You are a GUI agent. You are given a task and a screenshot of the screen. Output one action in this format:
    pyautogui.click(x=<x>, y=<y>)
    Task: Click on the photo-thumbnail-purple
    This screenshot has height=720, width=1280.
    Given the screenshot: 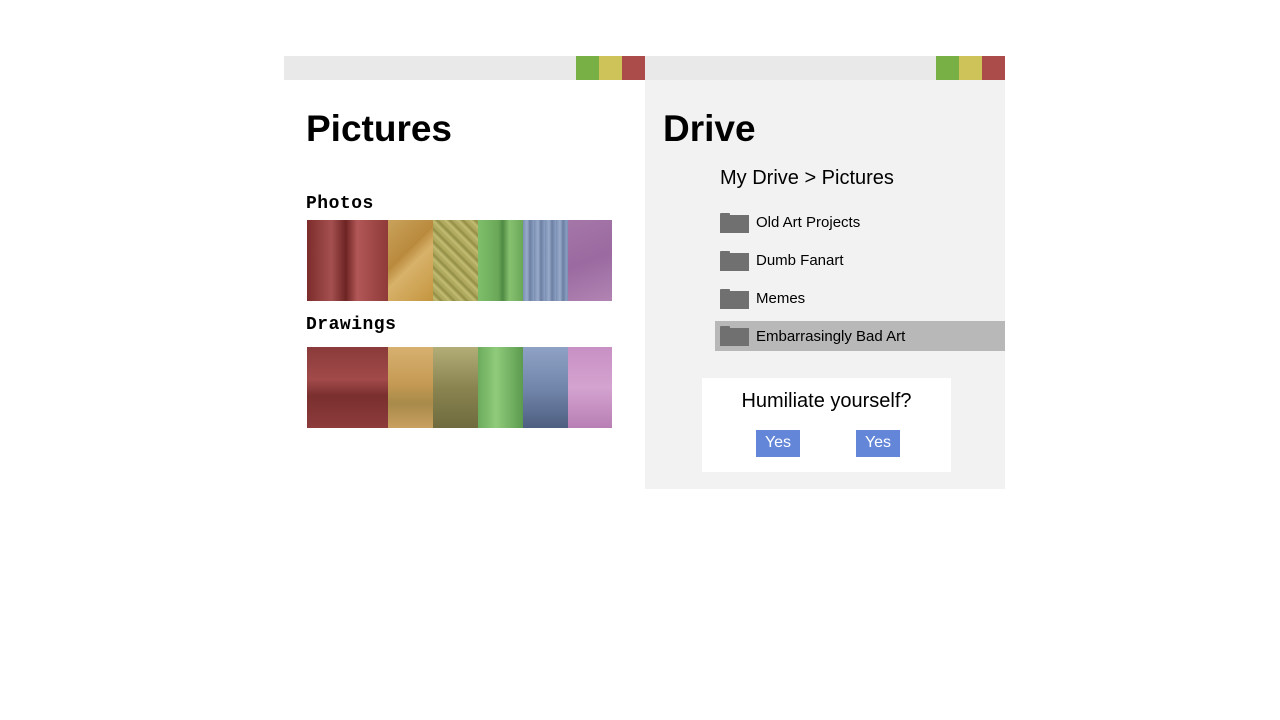 What is the action you would take?
    pyautogui.click(x=590, y=260)
    